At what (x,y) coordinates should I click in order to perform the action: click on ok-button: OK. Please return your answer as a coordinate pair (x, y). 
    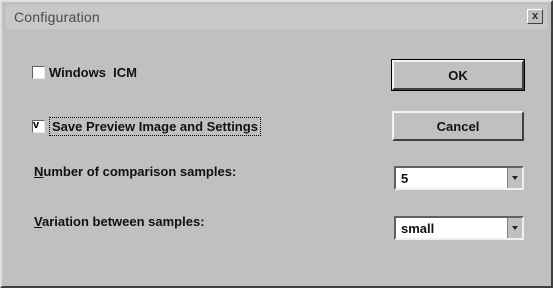
    Looking at the image, I should click on (458, 75).